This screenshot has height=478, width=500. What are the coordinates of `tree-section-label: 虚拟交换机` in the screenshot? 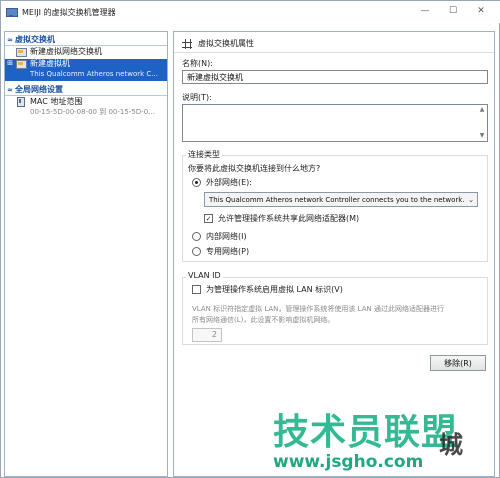 It's located at (35, 39).